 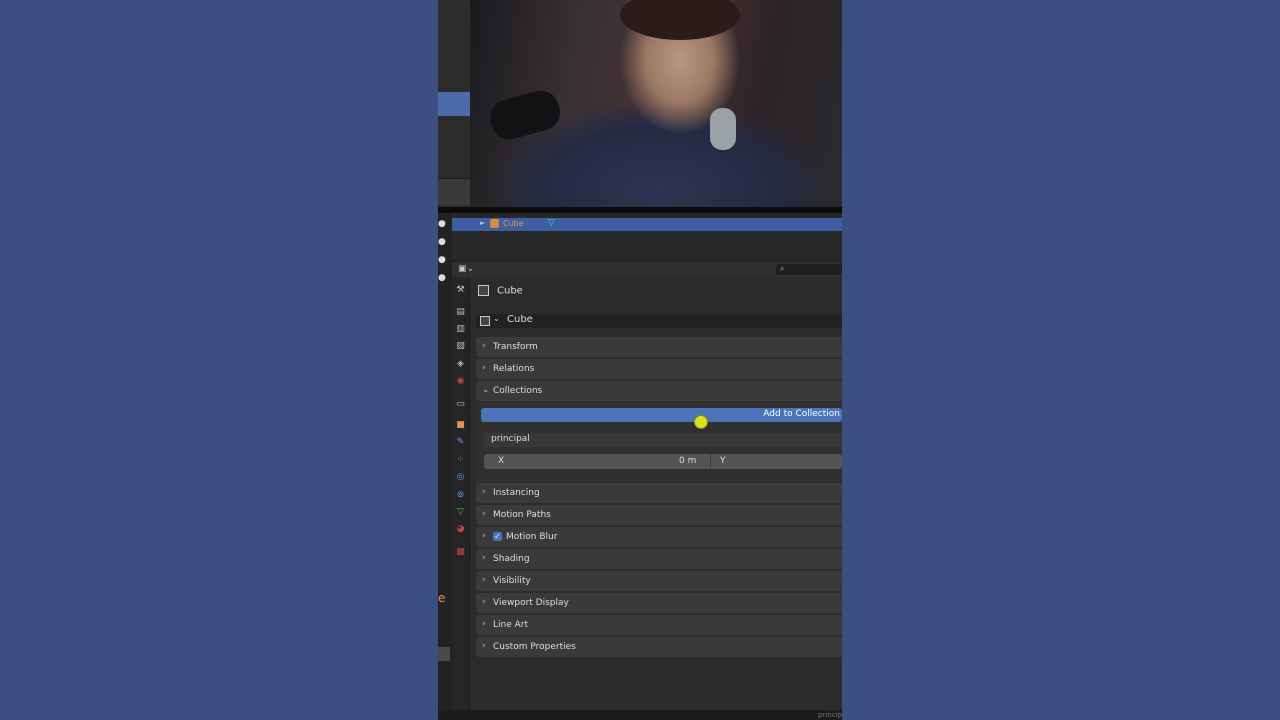 I want to click on left-editor-edge: ● ● ● ● e, so click(x=445, y=461).